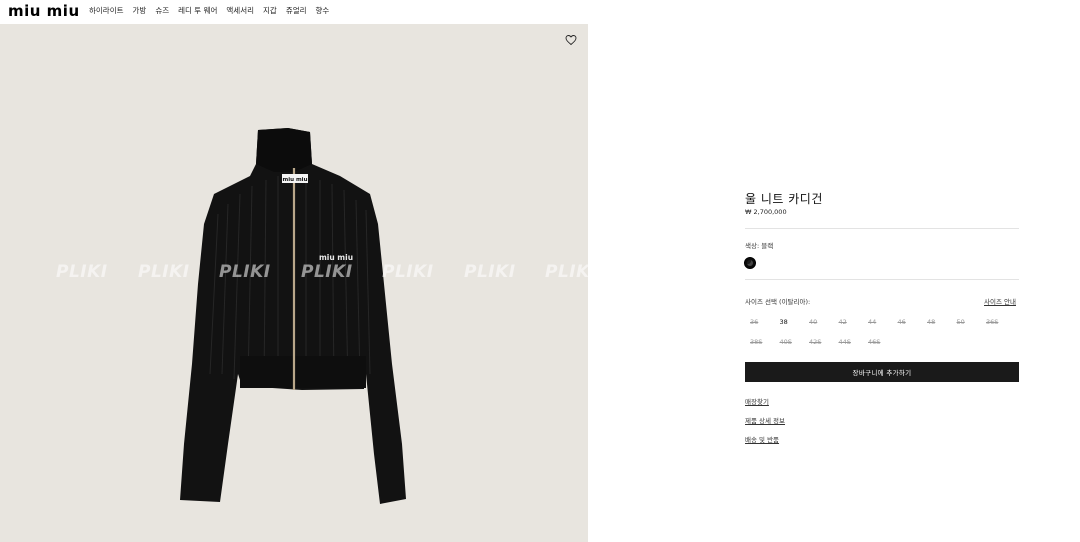 The width and height of the screenshot is (1080, 542). I want to click on nav-item-ready-to-wear: 레디 투 웨어, so click(197, 11).